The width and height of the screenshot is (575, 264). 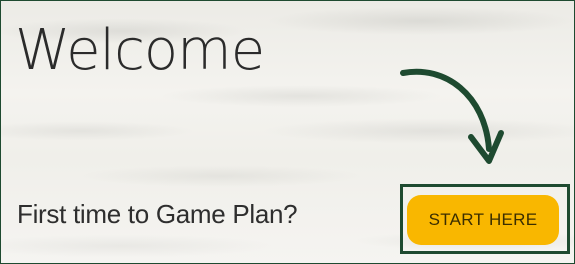 What do you see at coordinates (140, 50) in the screenshot?
I see `page-title: Welcome` at bounding box center [140, 50].